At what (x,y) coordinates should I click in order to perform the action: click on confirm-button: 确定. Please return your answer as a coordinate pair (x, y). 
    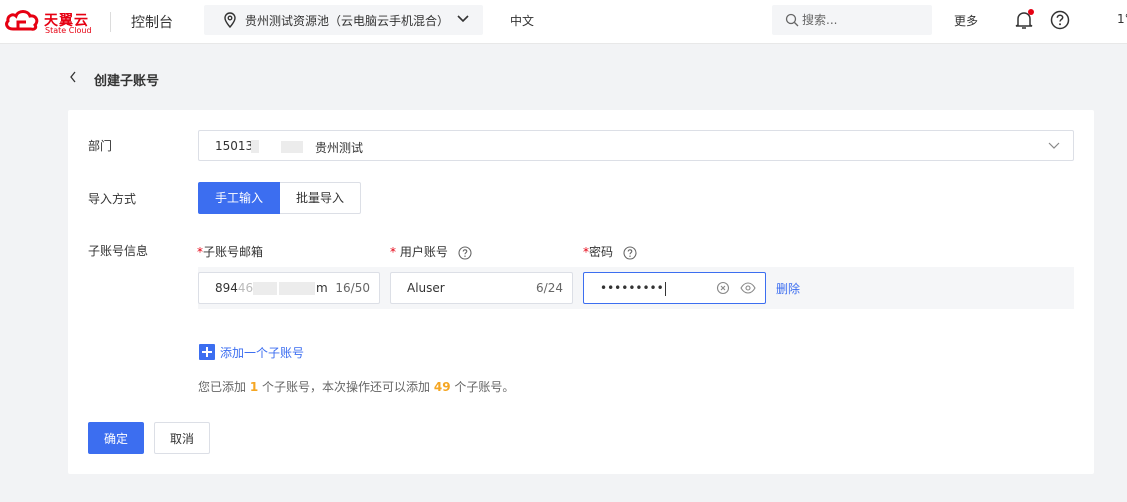
    Looking at the image, I should click on (116, 438).